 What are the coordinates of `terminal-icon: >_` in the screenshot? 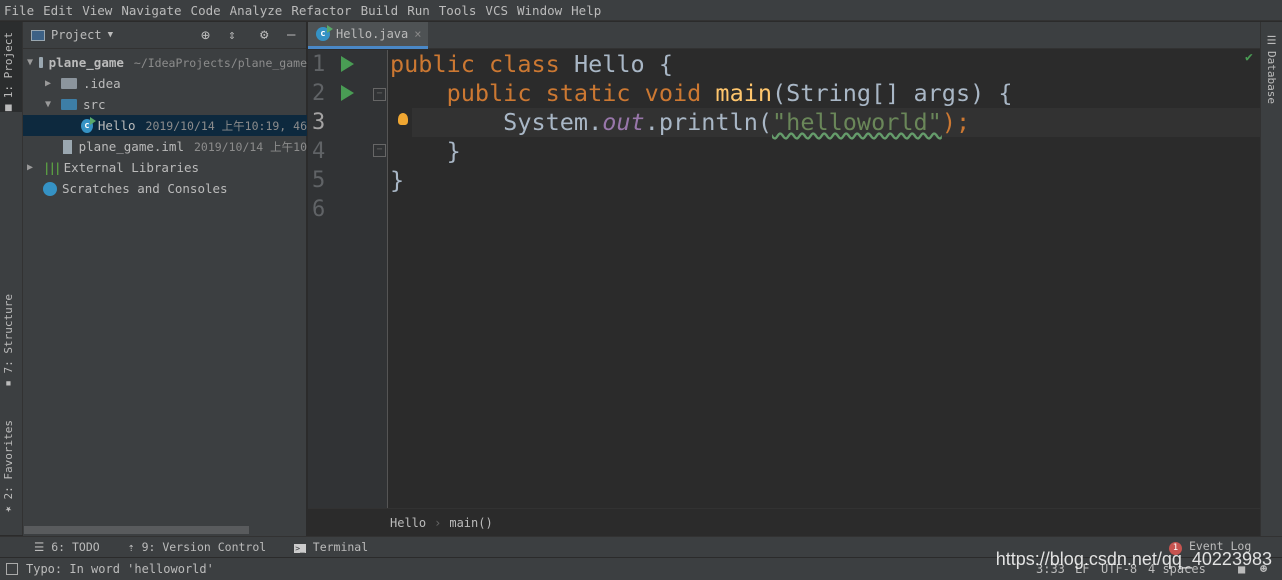 It's located at (300, 548).